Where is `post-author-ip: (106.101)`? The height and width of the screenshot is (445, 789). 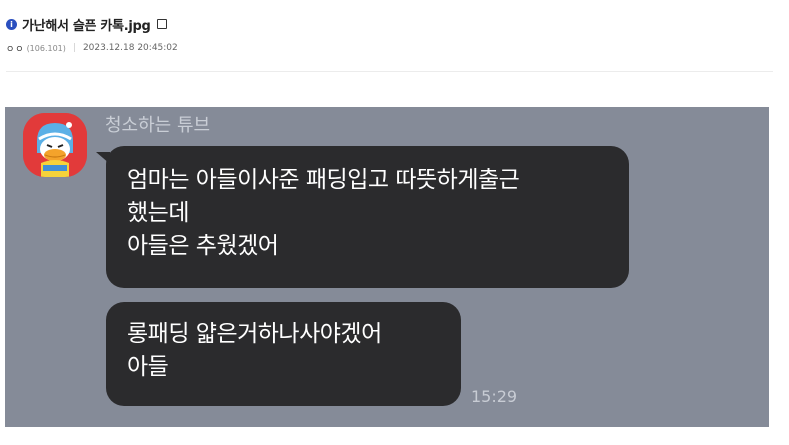 post-author-ip: (106.101) is located at coordinates (46, 48).